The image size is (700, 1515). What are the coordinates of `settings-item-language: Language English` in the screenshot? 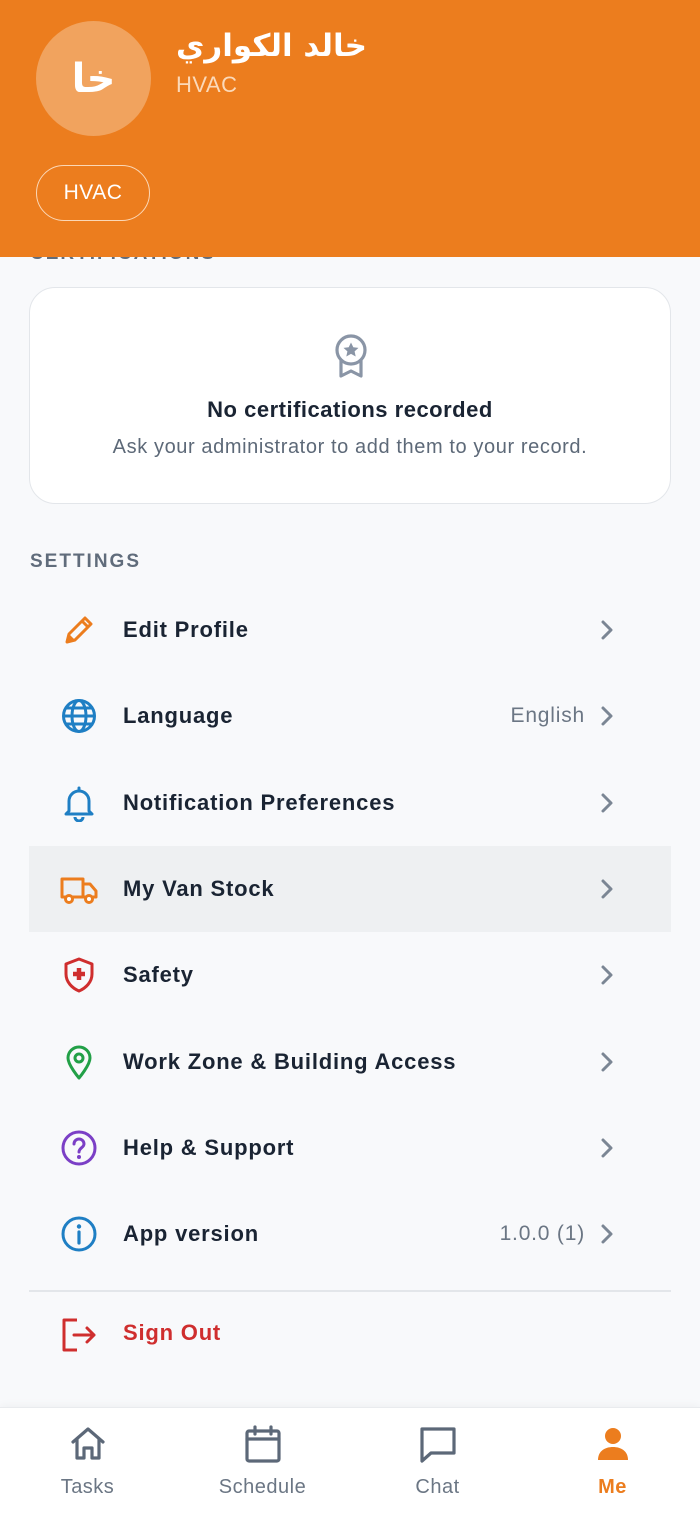 It's located at (350, 716).